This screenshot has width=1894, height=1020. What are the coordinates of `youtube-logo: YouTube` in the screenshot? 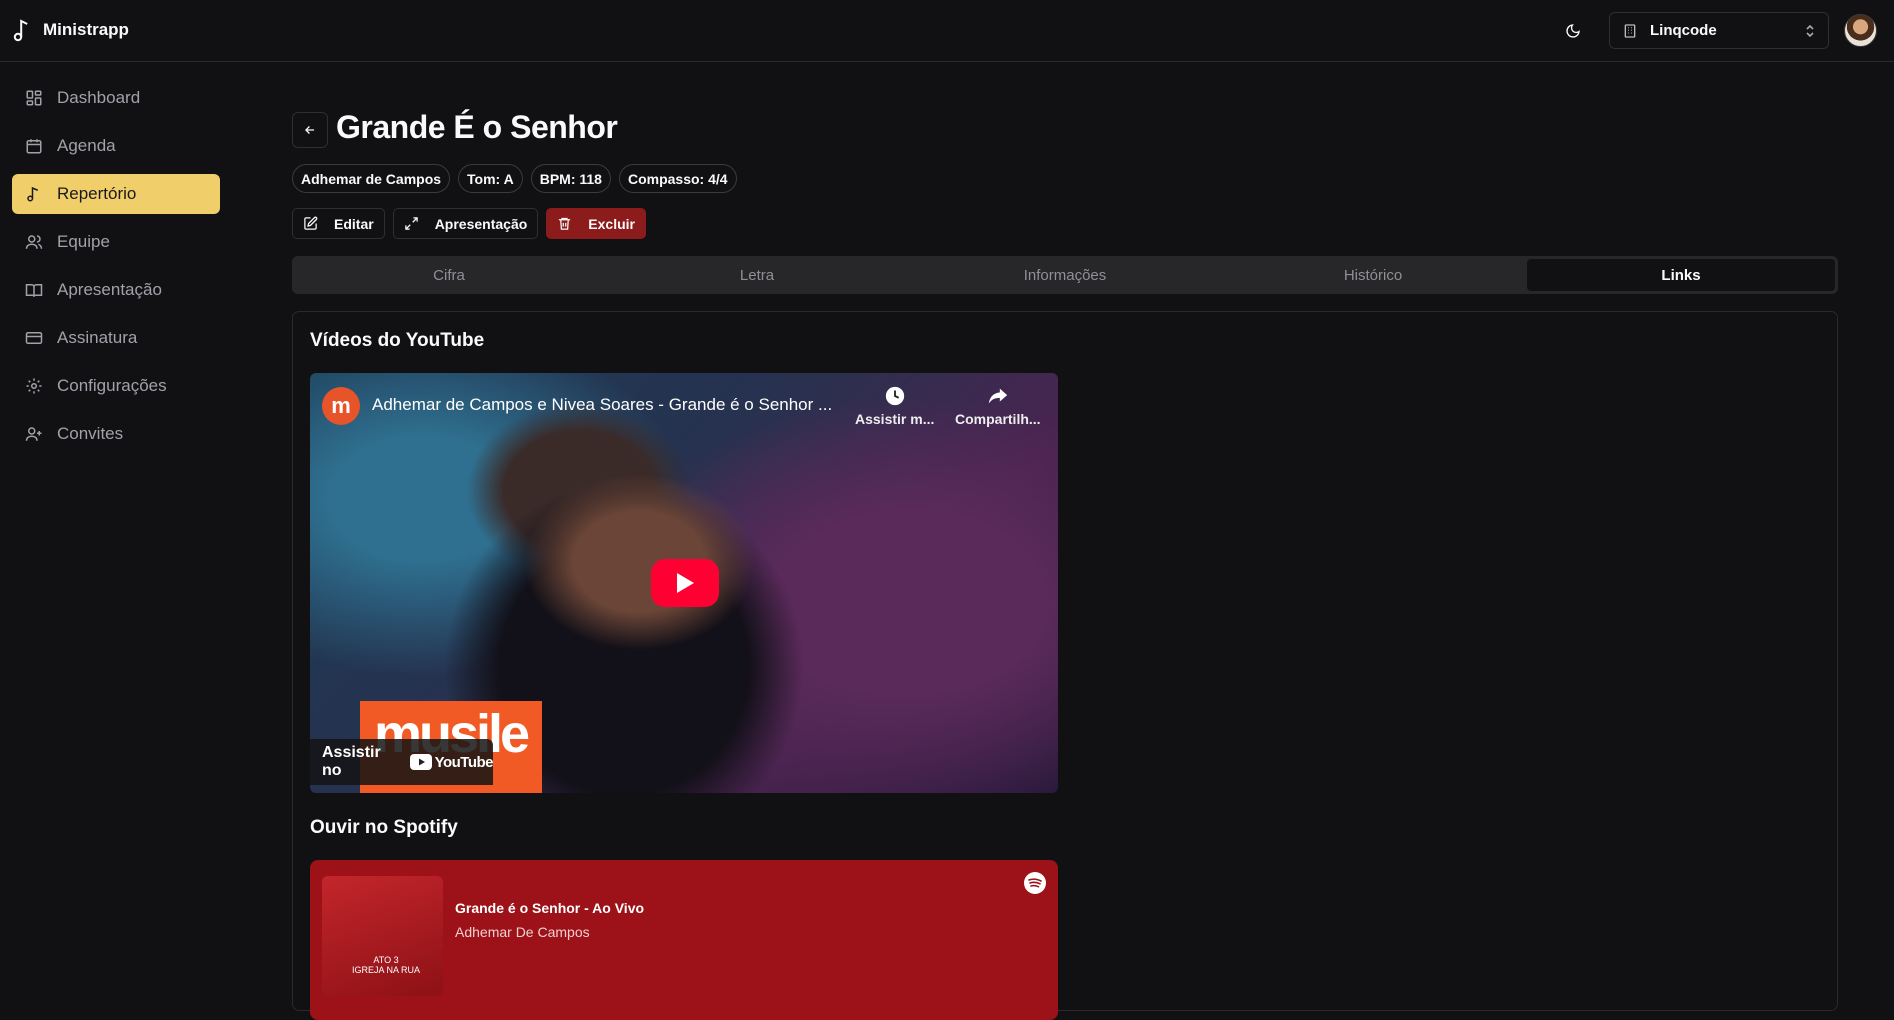 It's located at (451, 762).